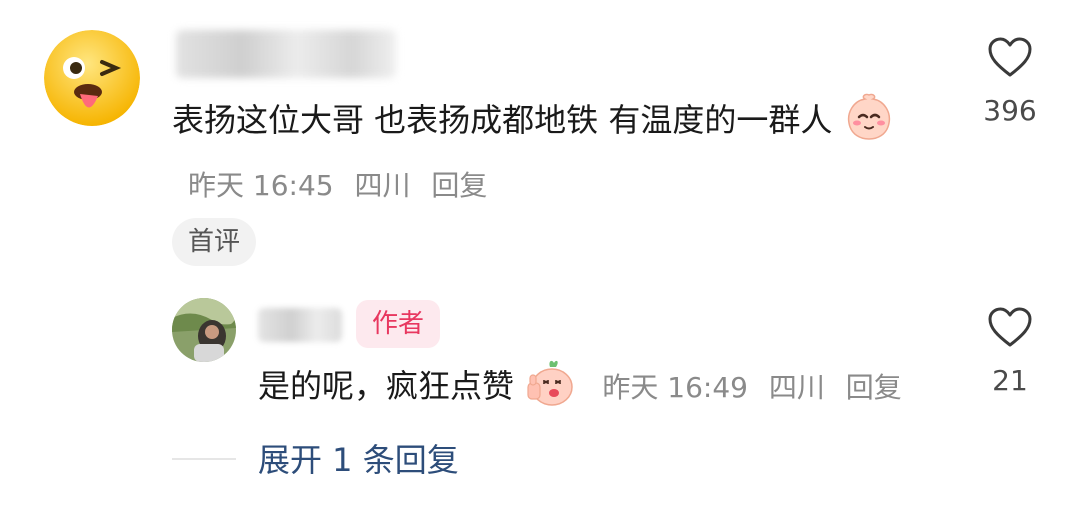 The width and height of the screenshot is (1080, 509). What do you see at coordinates (675, 387) in the screenshot?
I see `reply-time: 昨天 16:49` at bounding box center [675, 387].